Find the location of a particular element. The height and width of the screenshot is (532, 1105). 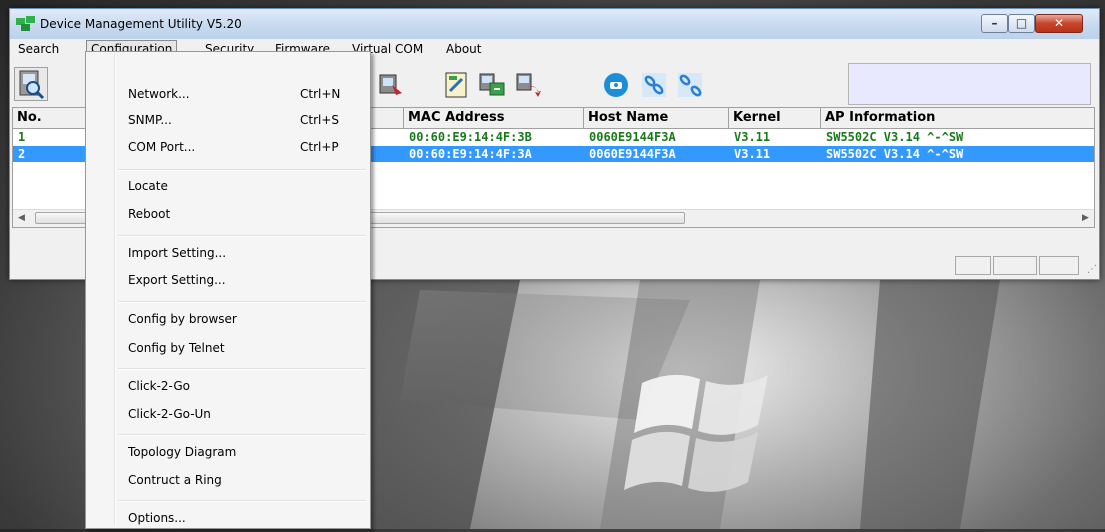

minimize-icon: – is located at coordinates (994, 23).